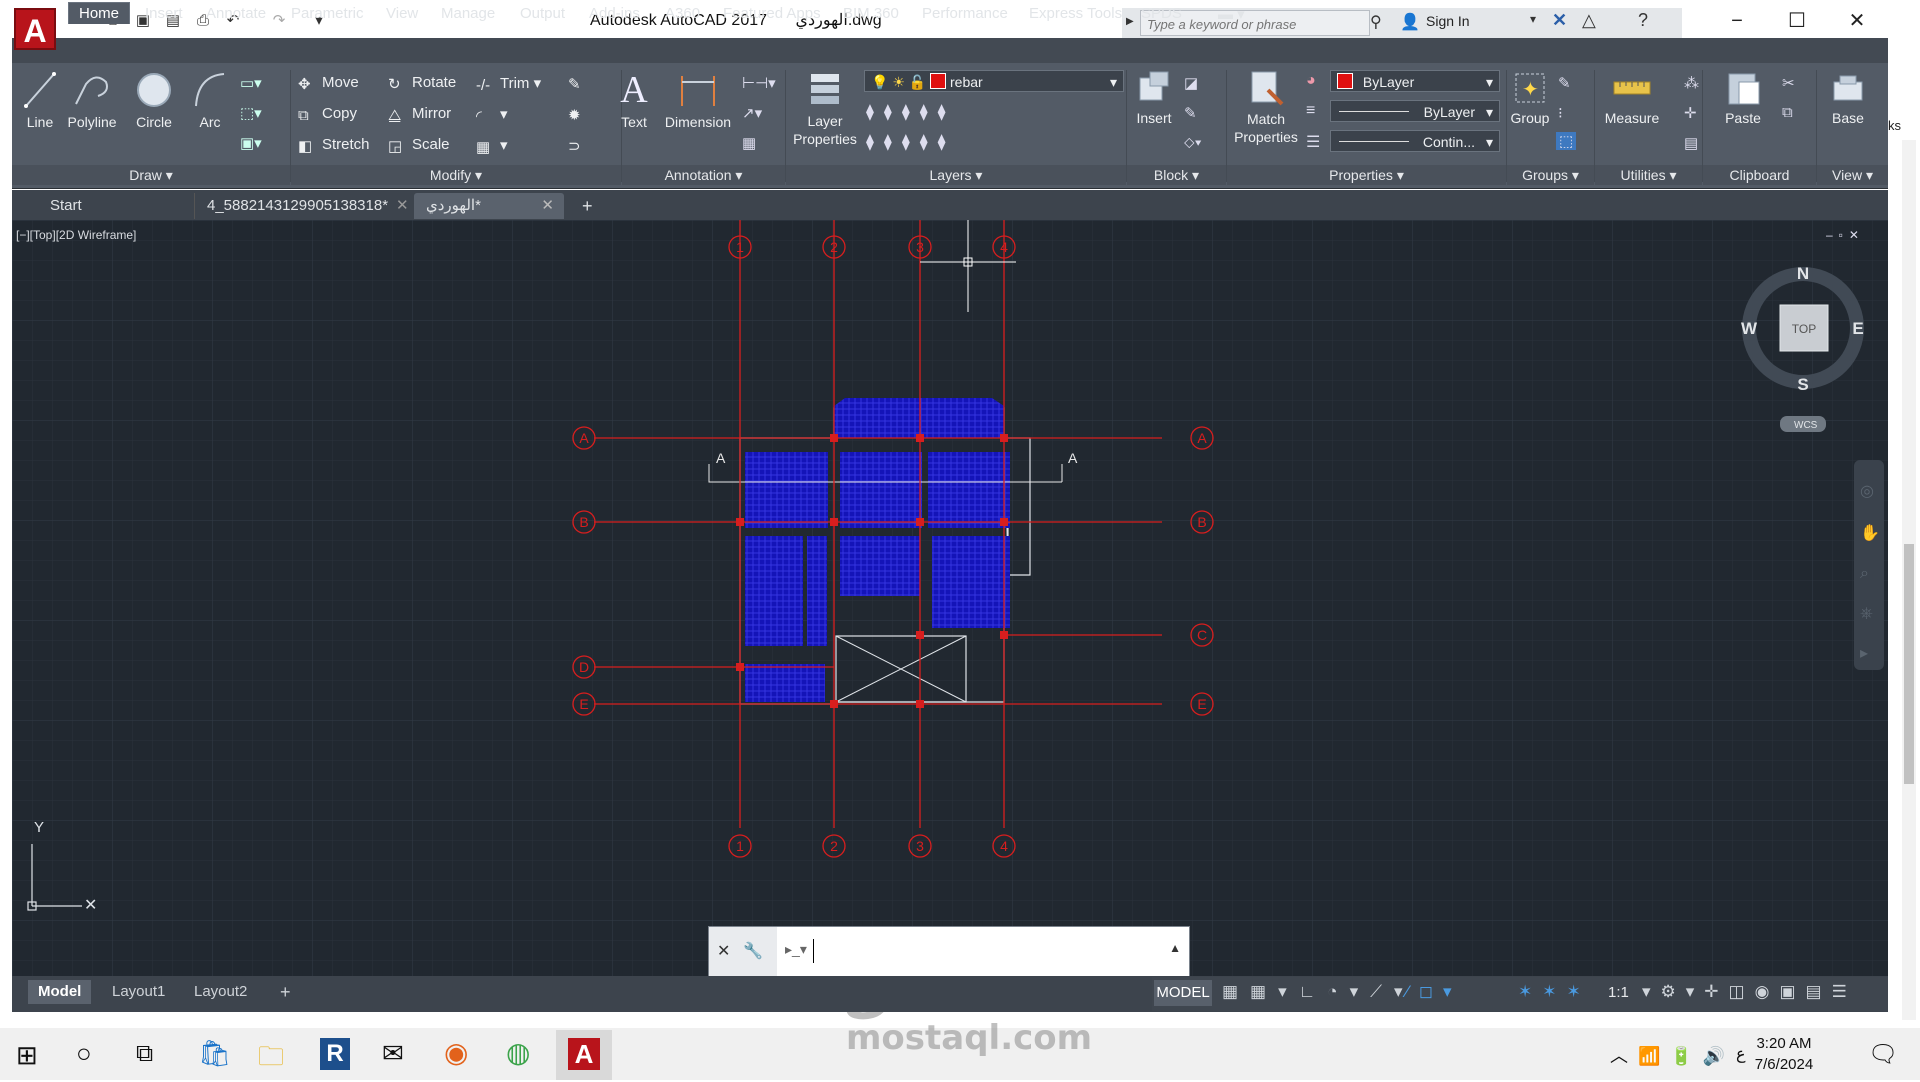 Image resolution: width=1920 pixels, height=1082 pixels. What do you see at coordinates (584, 1055) in the screenshot?
I see `autocad-taskbar-button: A` at bounding box center [584, 1055].